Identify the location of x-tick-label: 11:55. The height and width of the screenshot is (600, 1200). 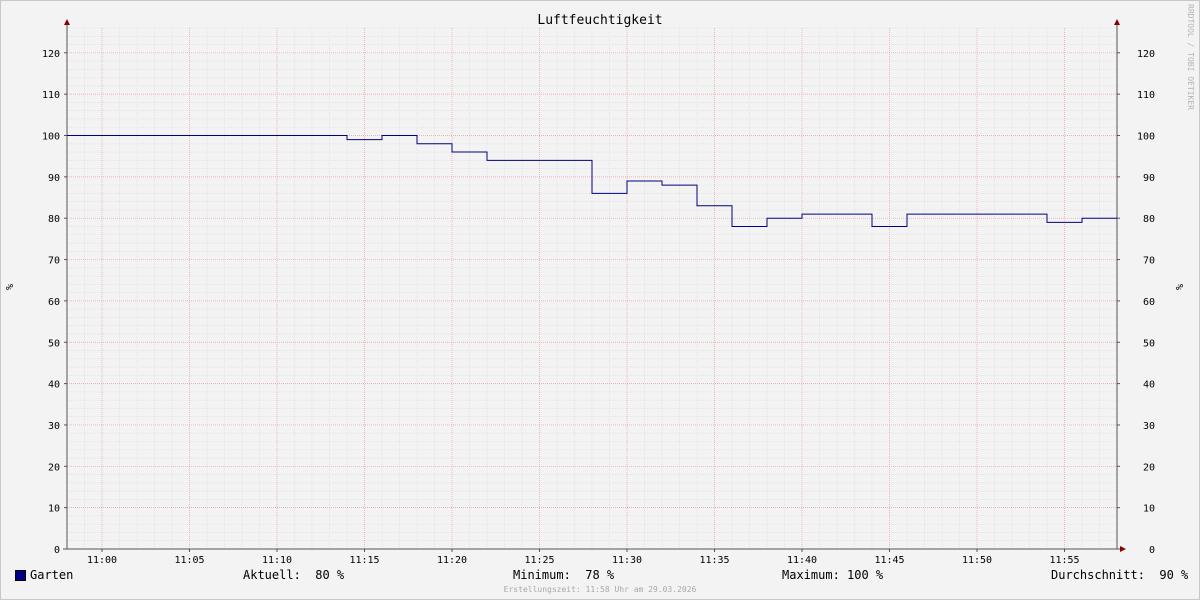
(1064, 560).